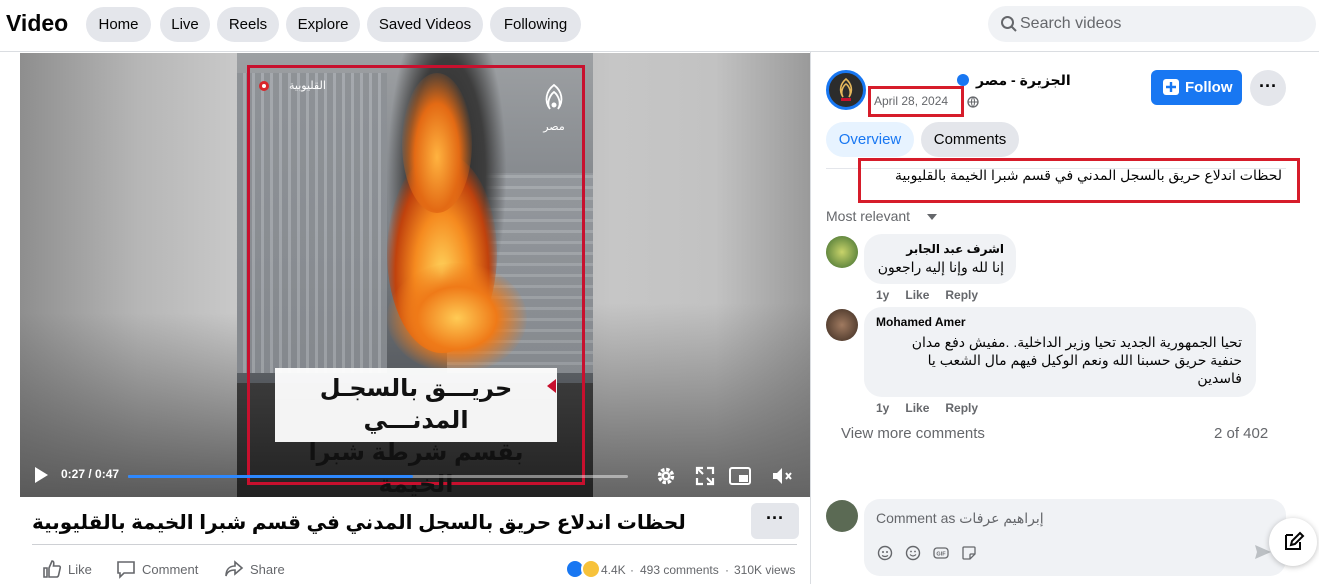 This screenshot has height=584, width=1319. What do you see at coordinates (740, 476) in the screenshot?
I see `picture-in-picture-icon` at bounding box center [740, 476].